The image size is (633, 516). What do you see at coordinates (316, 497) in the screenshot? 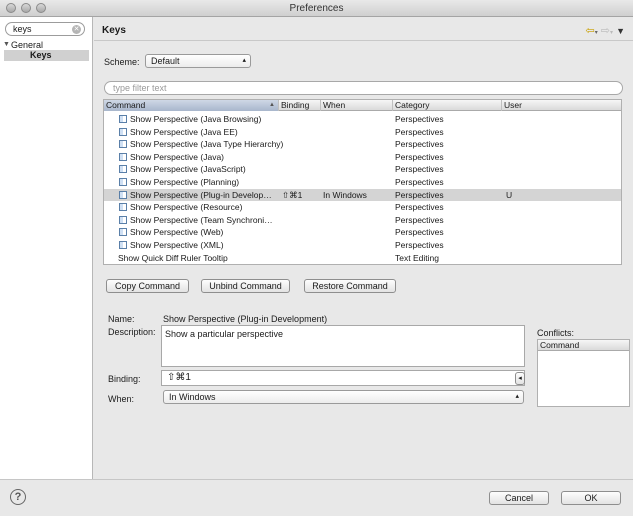
I see `dialog-footer: ? Cancel OK` at bounding box center [316, 497].